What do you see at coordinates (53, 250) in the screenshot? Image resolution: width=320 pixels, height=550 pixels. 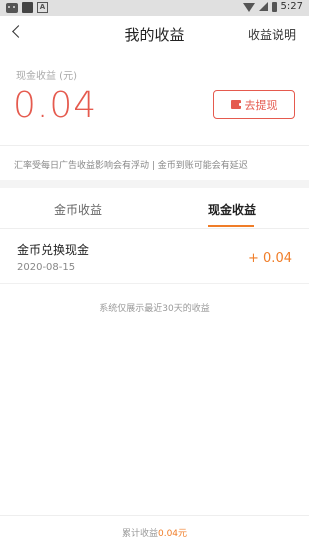 I see `record-title: 金币兑换现金` at bounding box center [53, 250].